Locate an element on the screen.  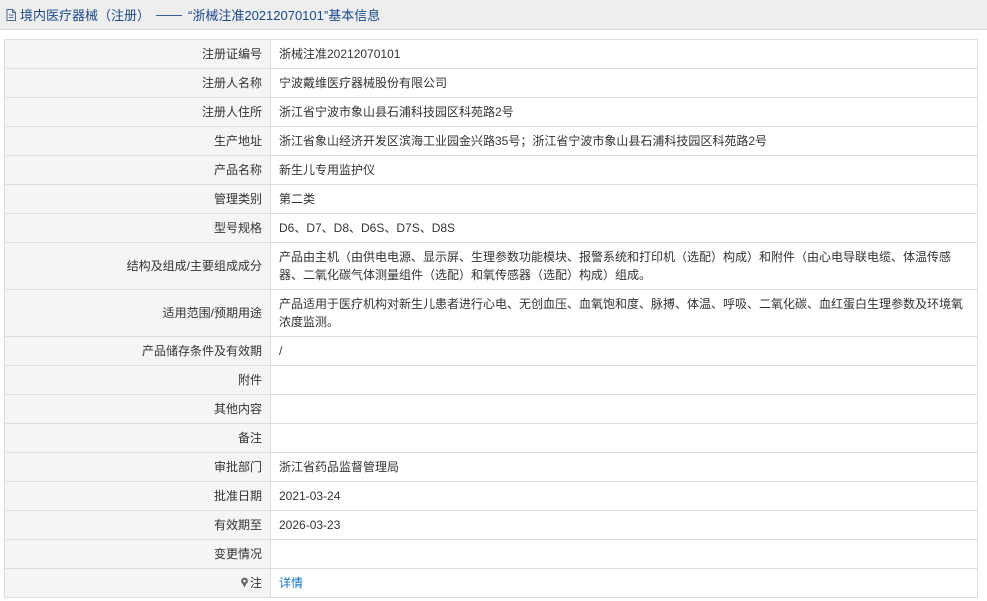
table-row: 产品储存条件及有效期 / is located at coordinates (491, 351).